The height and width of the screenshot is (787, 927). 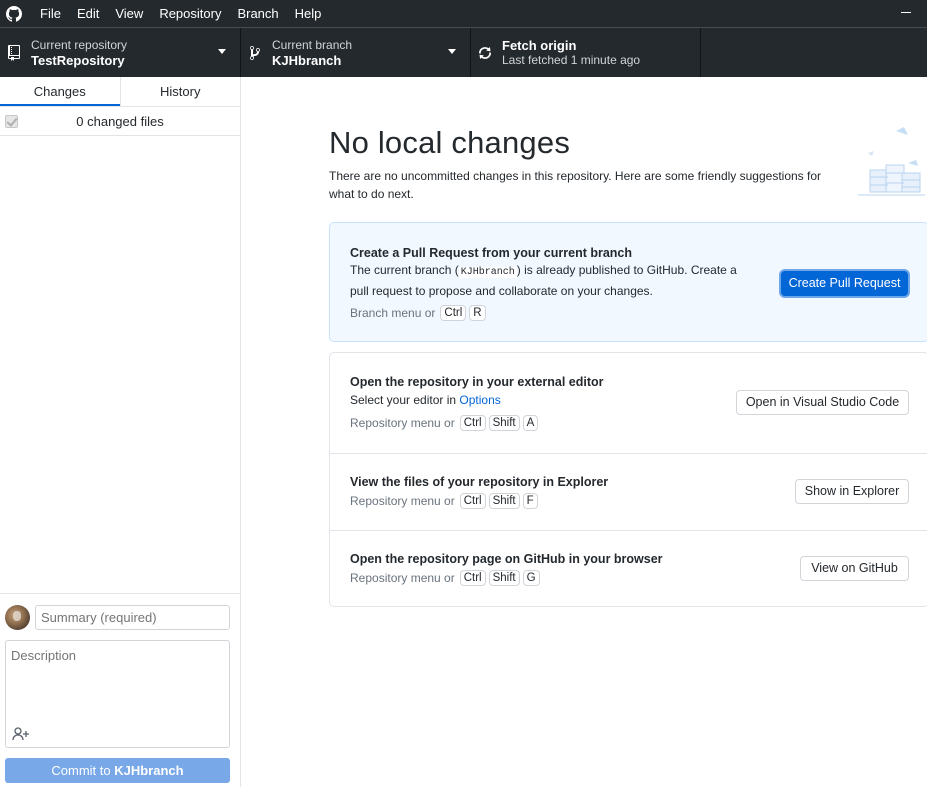 I want to click on repository-icon, so click(x=14, y=53).